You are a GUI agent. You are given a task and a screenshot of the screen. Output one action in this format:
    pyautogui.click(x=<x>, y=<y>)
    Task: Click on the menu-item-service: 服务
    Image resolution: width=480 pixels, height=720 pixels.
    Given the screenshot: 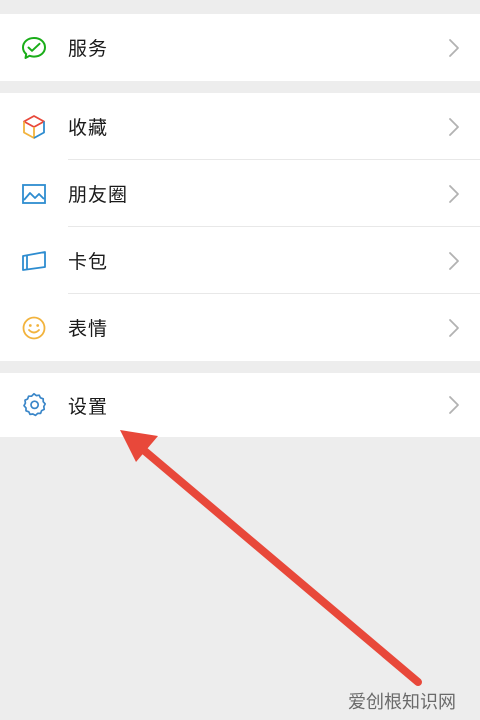 What is the action you would take?
    pyautogui.click(x=240, y=47)
    